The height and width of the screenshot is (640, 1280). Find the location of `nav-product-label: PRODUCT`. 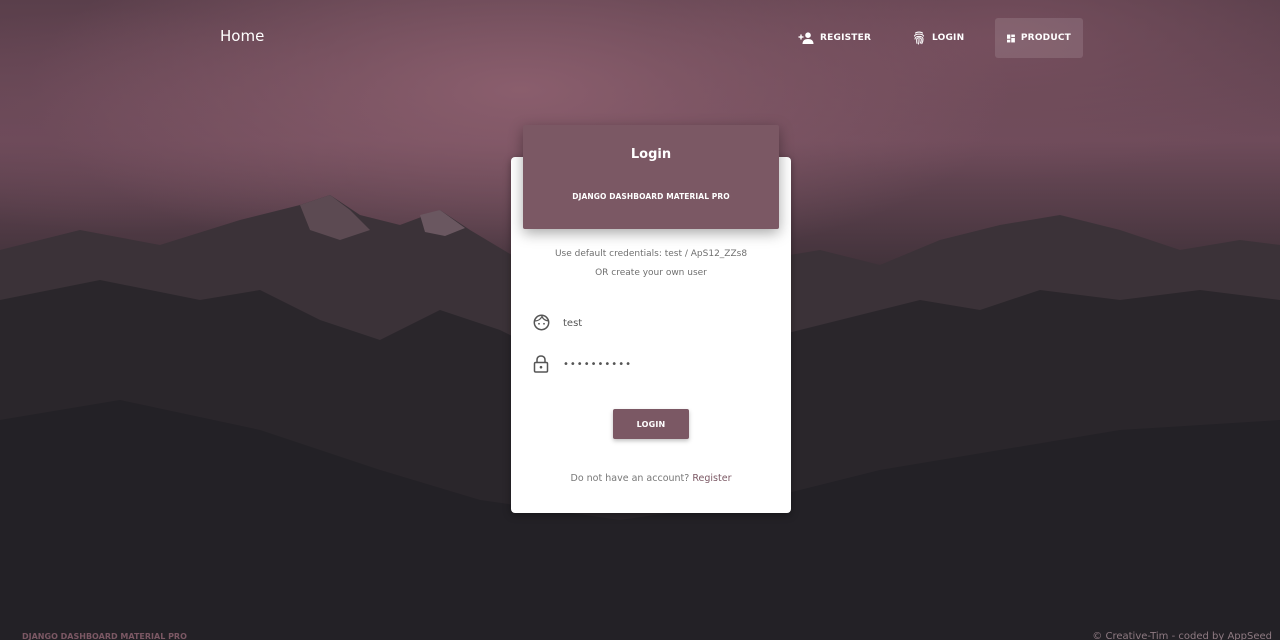

nav-product-label: PRODUCT is located at coordinates (1045, 38).